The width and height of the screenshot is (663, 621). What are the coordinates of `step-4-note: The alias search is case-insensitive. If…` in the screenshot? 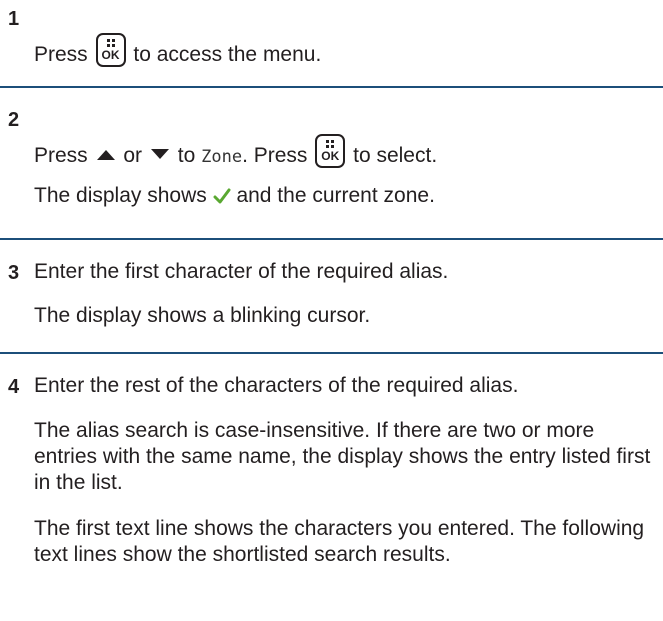 It's located at (342, 456).